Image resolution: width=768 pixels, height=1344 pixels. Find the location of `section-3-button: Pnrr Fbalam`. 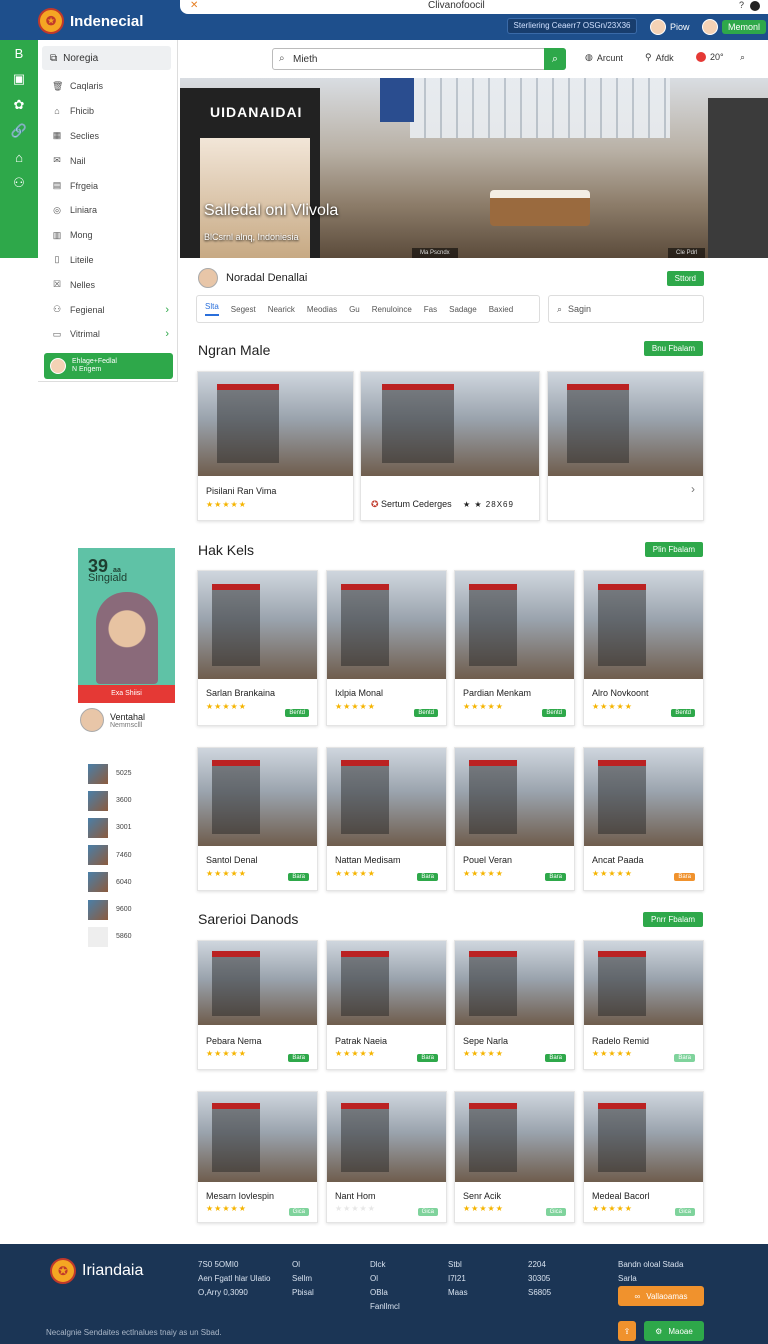

section-3-button: Pnrr Fbalam is located at coordinates (672, 919).